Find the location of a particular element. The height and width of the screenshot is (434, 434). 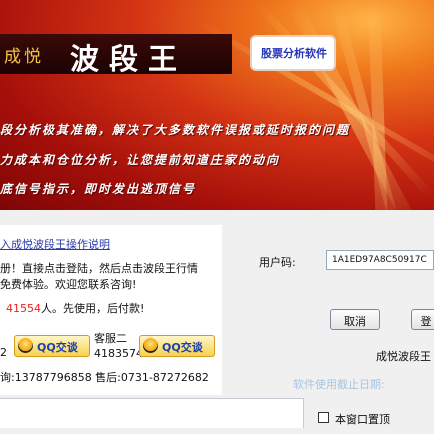

feature-line-3: 底信号指示，即时发出逃顶信号 is located at coordinates (98, 189).